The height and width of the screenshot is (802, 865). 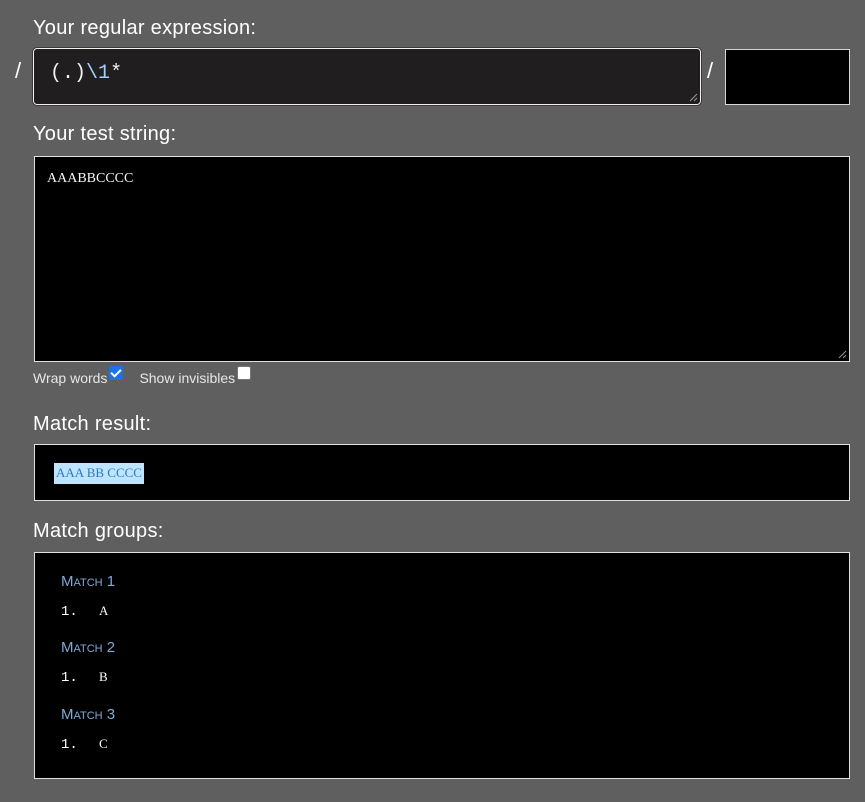 I want to click on match-3-title: Match 3, so click(x=88, y=714).